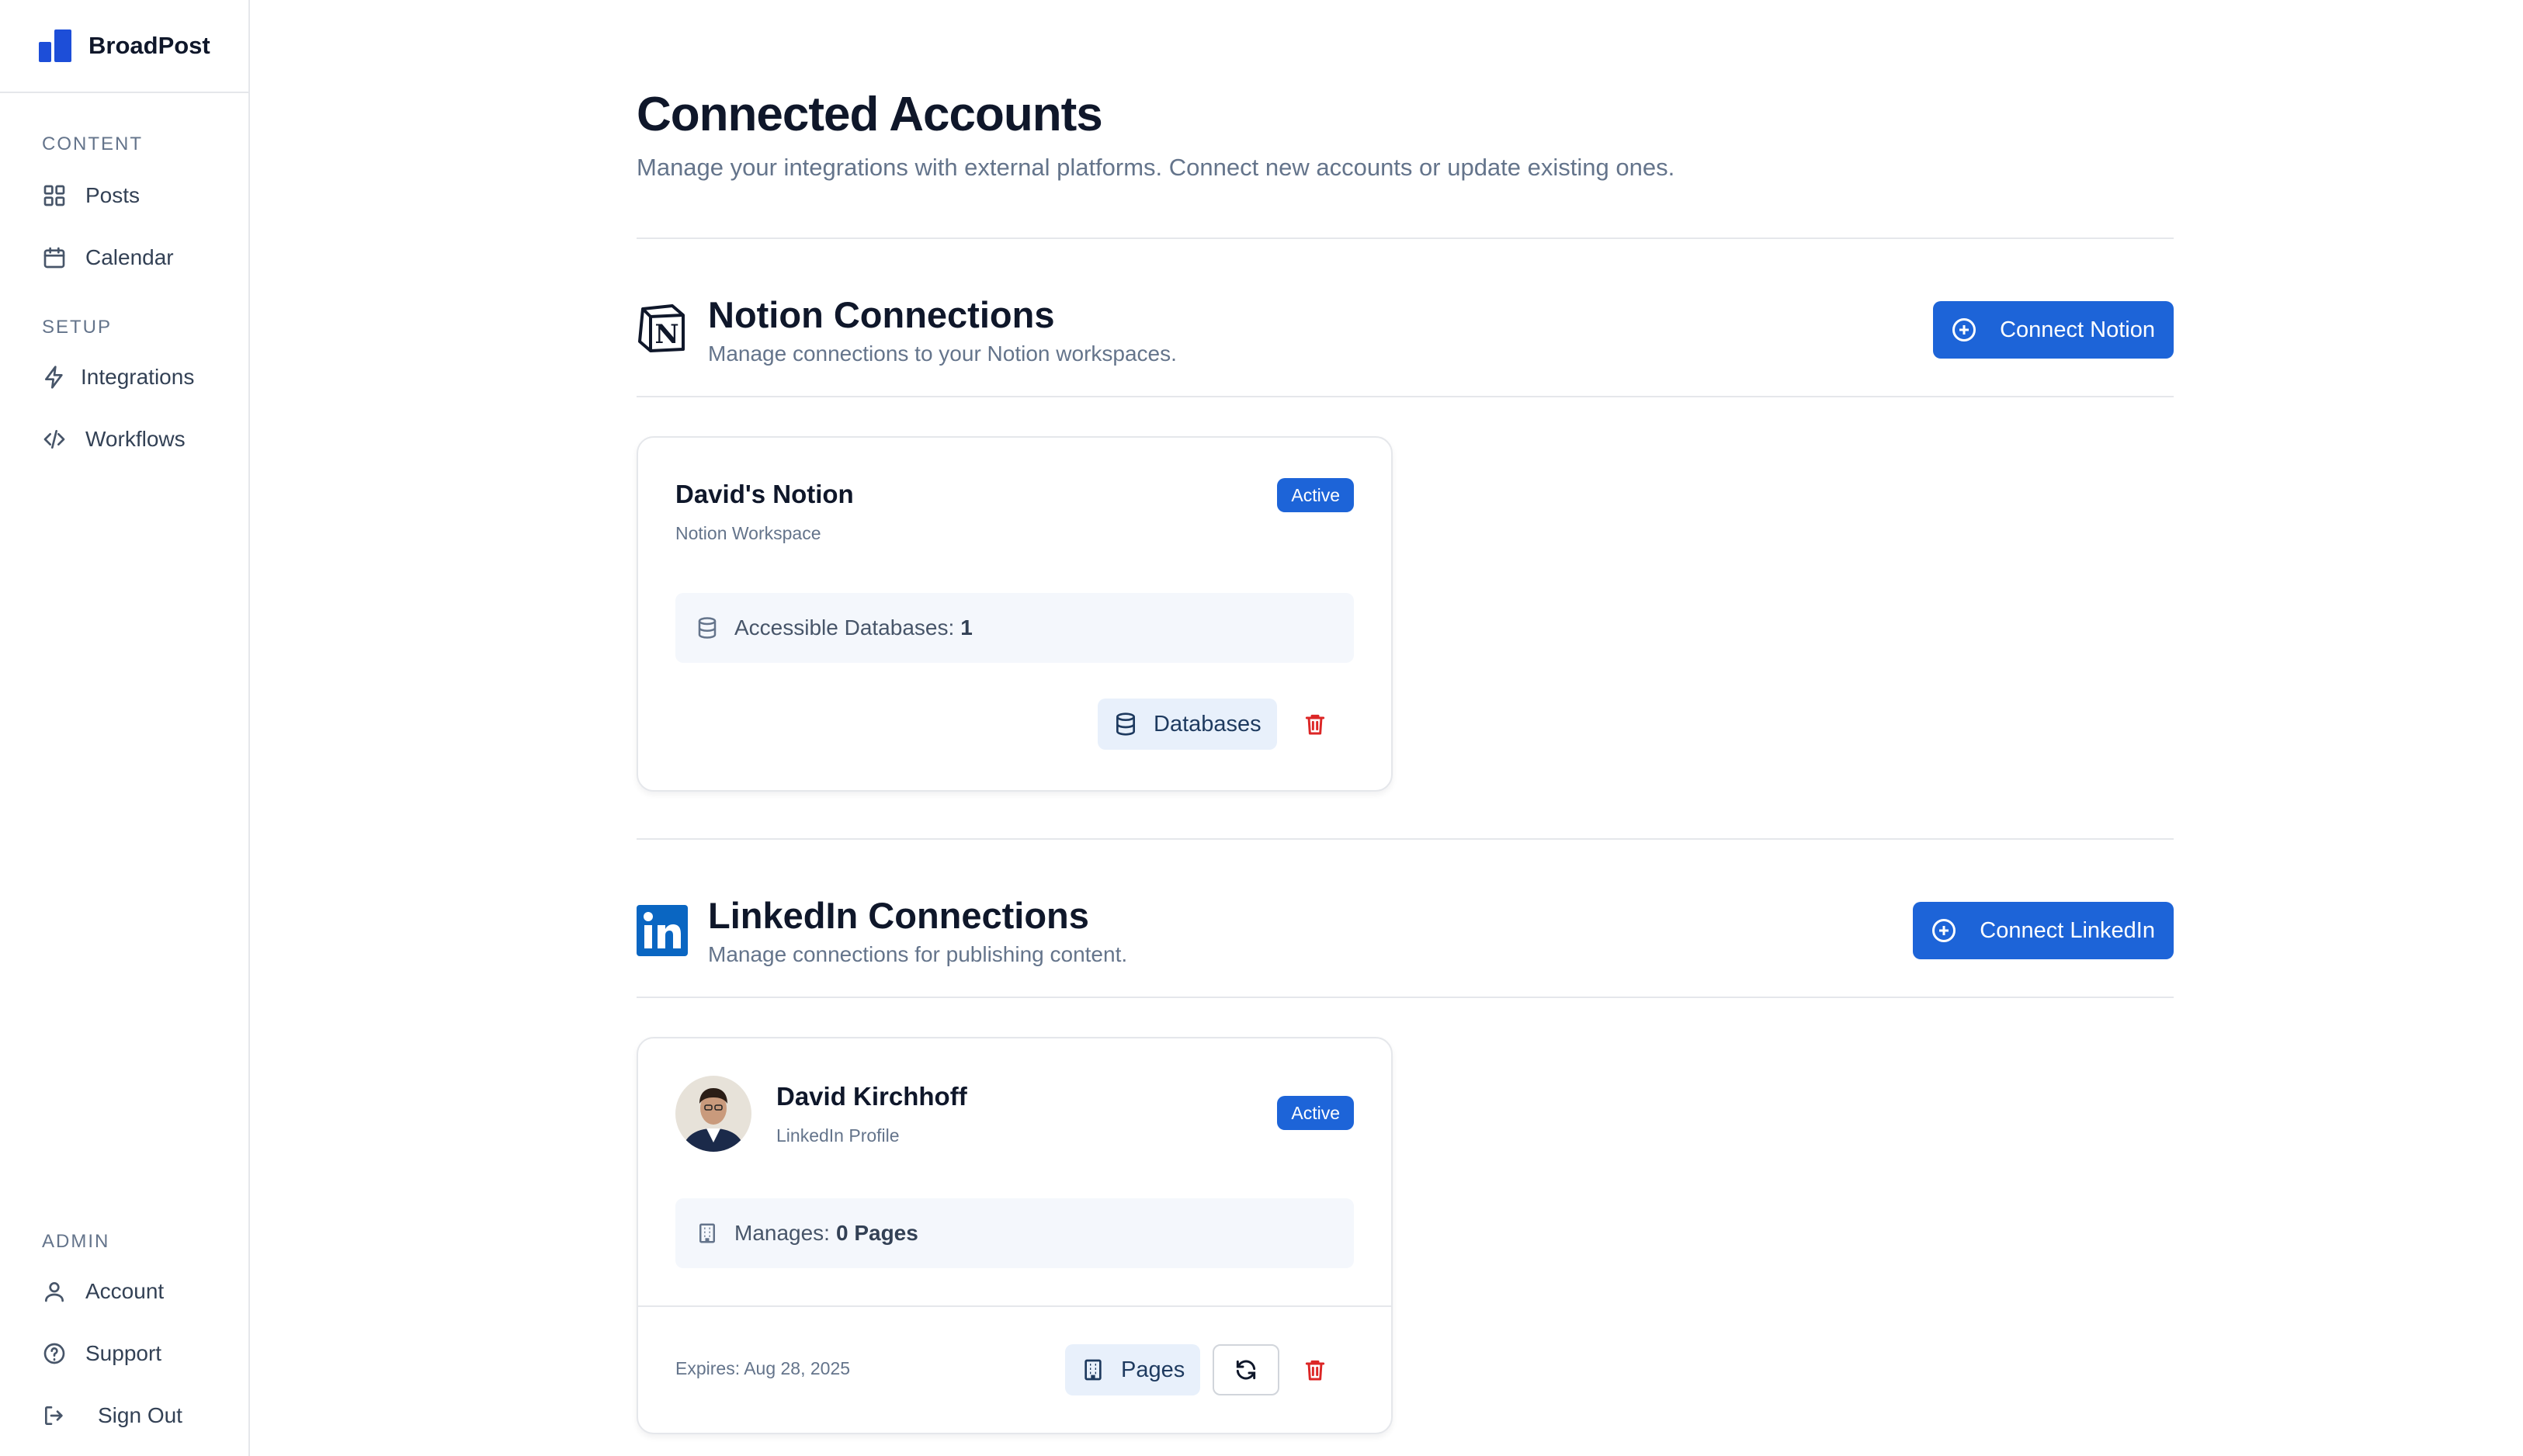  Describe the element at coordinates (55, 46) in the screenshot. I see `broadpost-logo-icon` at that location.